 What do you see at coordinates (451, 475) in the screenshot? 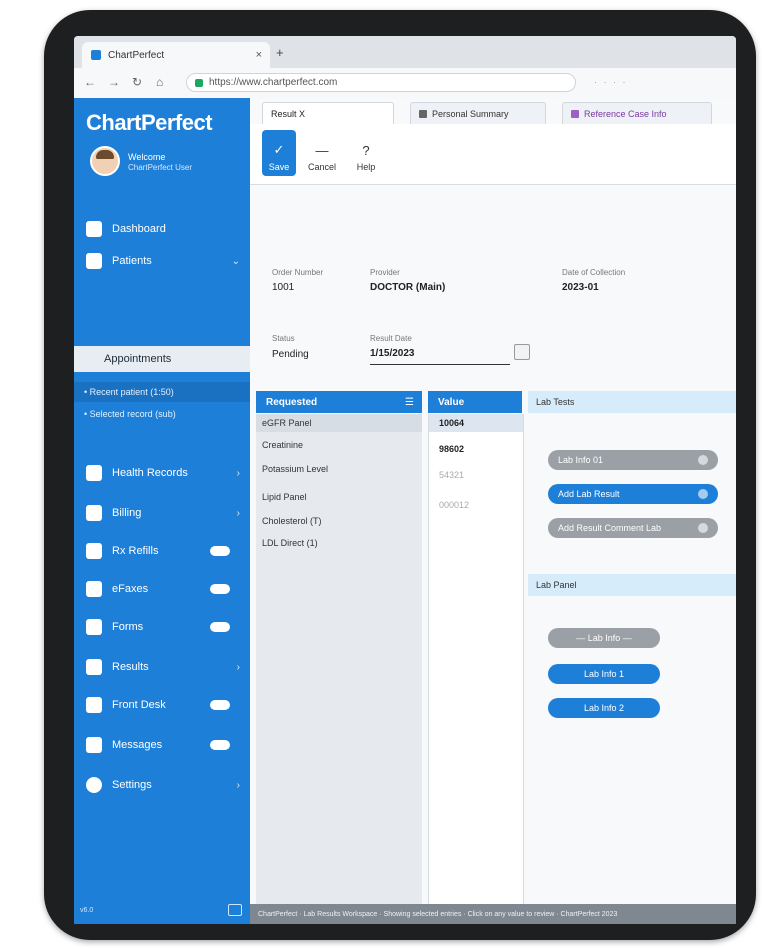
I see `list-item: 54321` at bounding box center [451, 475].